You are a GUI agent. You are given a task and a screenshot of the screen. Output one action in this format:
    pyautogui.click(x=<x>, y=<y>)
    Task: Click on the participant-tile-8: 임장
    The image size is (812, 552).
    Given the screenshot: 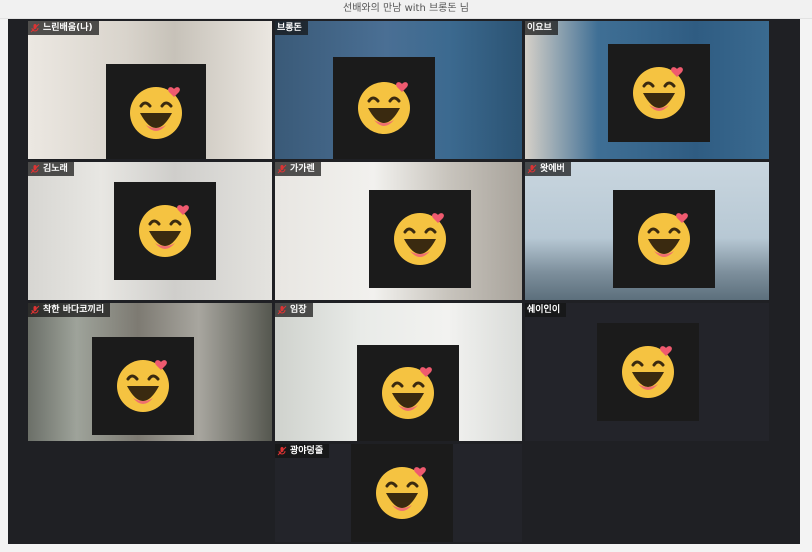 What is the action you would take?
    pyautogui.click(x=398, y=372)
    